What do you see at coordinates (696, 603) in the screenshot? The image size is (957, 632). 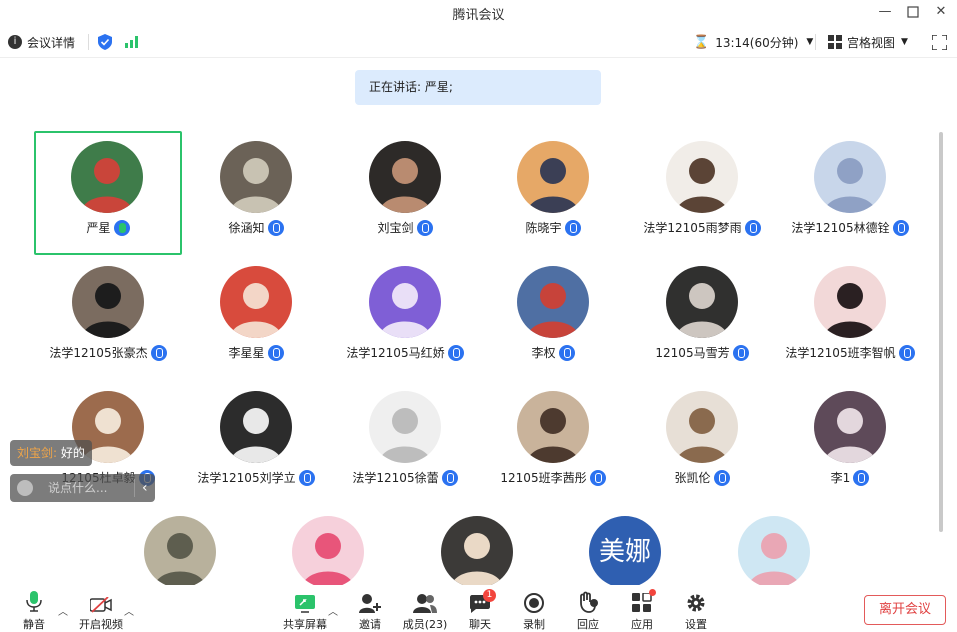 I see `gear-icon` at bounding box center [696, 603].